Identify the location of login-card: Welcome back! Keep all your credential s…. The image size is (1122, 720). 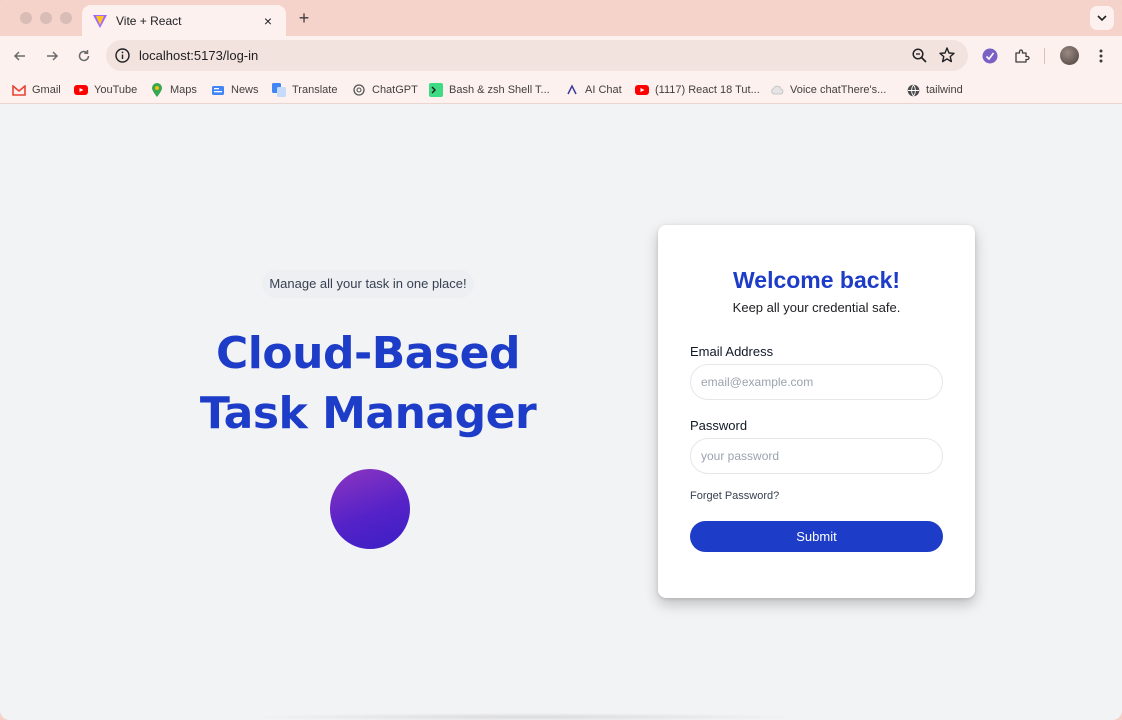
(816, 411).